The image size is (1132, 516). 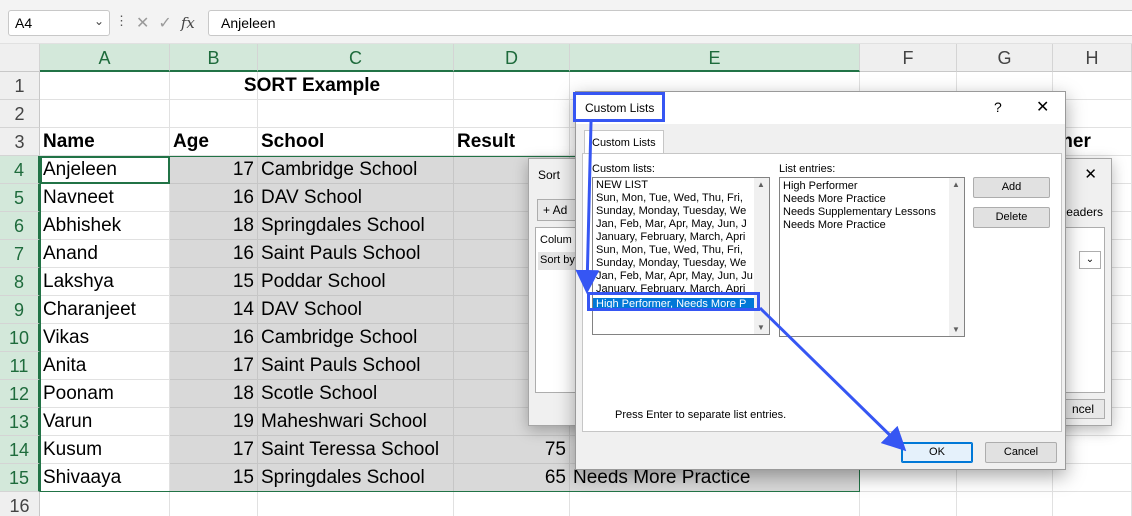 What do you see at coordinates (105, 366) in the screenshot?
I see `name-cell: Anita` at bounding box center [105, 366].